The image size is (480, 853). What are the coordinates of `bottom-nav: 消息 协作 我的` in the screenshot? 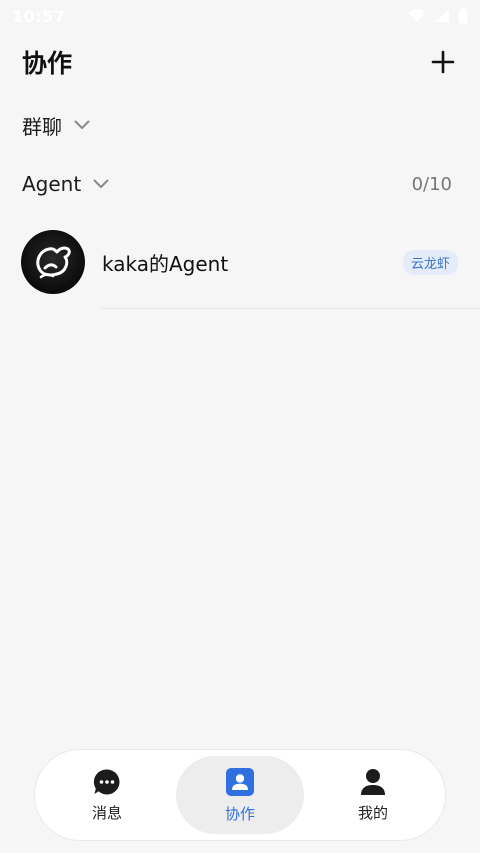 It's located at (240, 795).